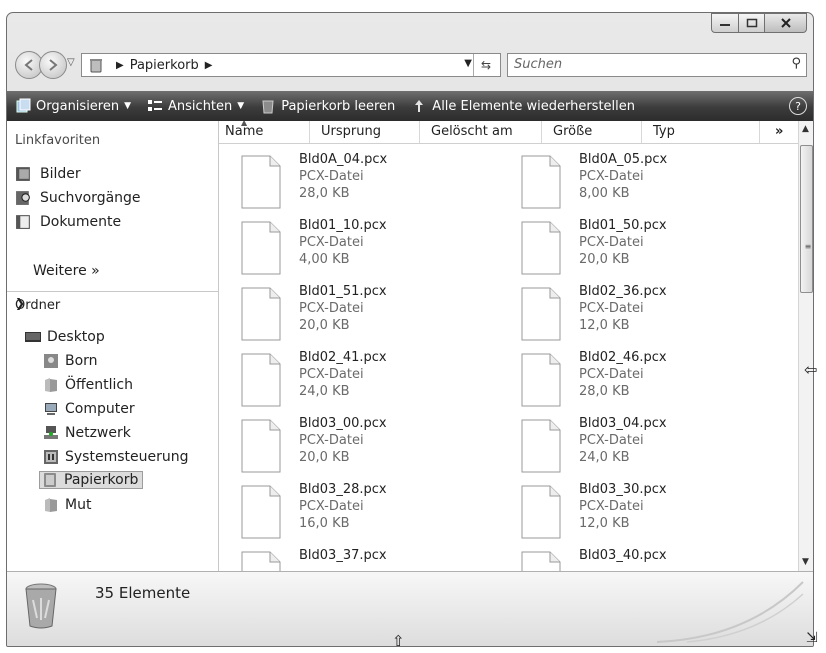  What do you see at coordinates (805, 562) in the screenshot?
I see `scroll-down-icon: ▼` at bounding box center [805, 562].